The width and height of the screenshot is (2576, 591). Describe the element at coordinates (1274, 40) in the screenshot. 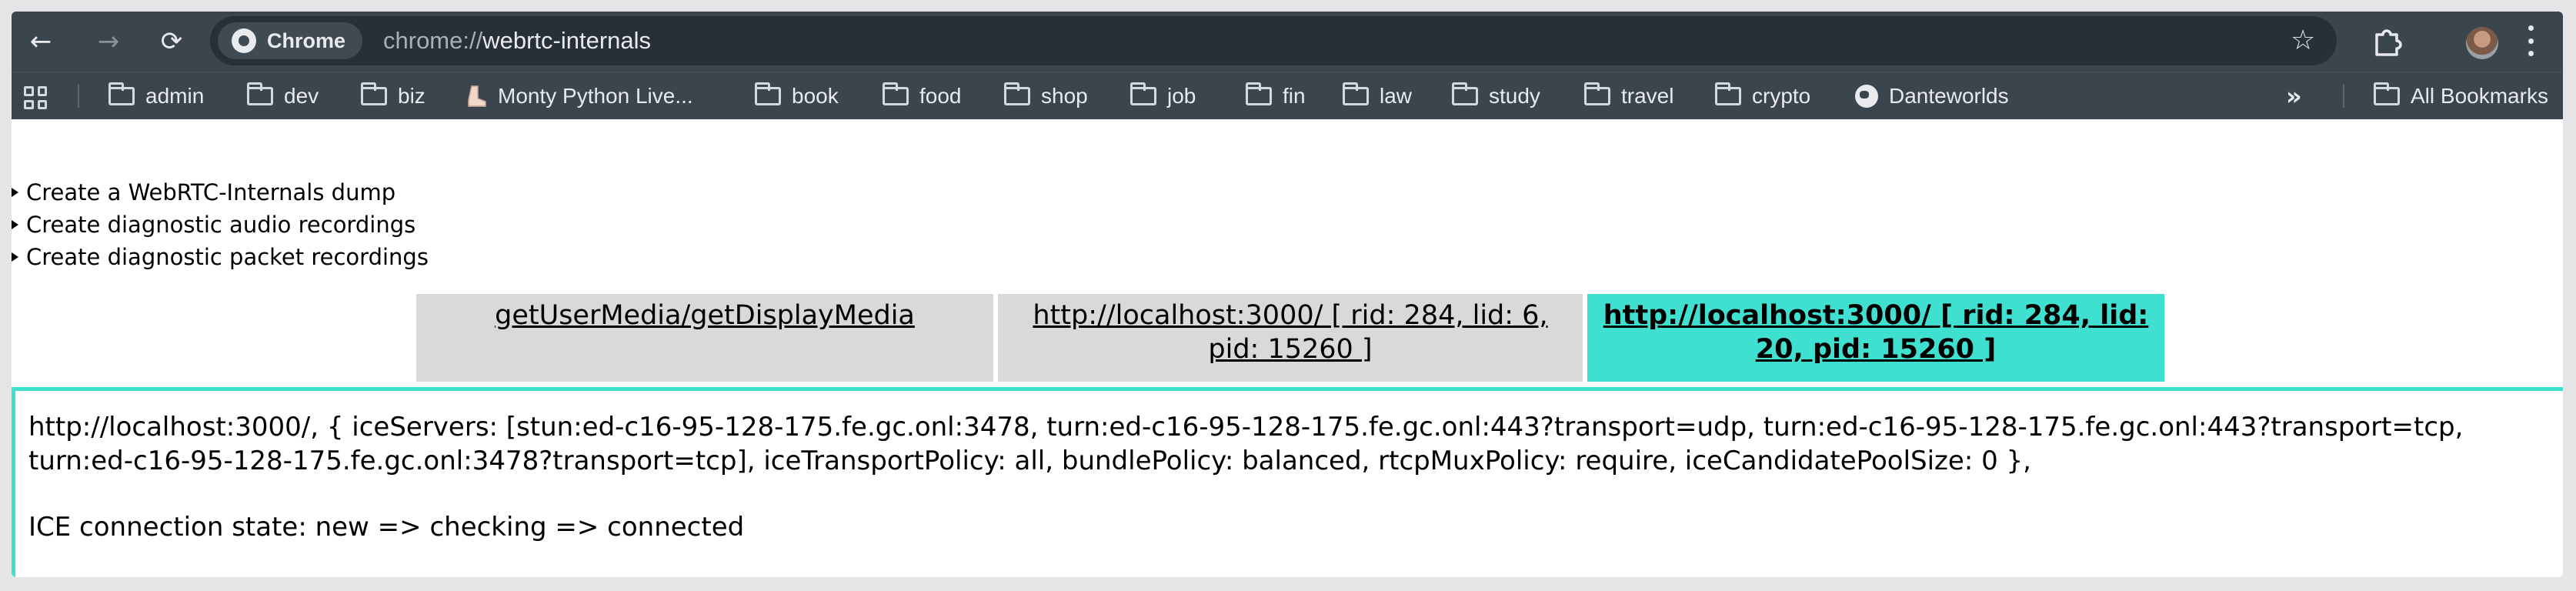

I see `address-bar: Chrome chrome://webrtc-internals ☆` at that location.